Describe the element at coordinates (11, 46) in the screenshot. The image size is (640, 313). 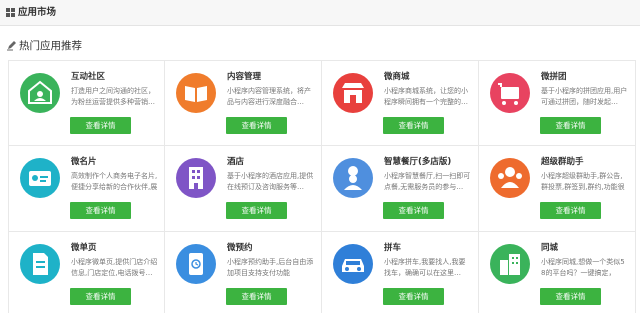
I see `pen-icon` at that location.